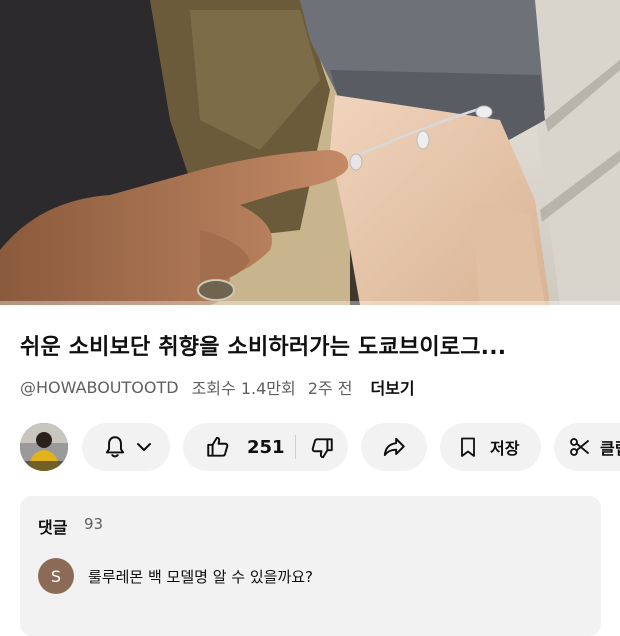 This screenshot has width=620, height=636. Describe the element at coordinates (295, 447) in the screenshot. I see `divider` at that location.